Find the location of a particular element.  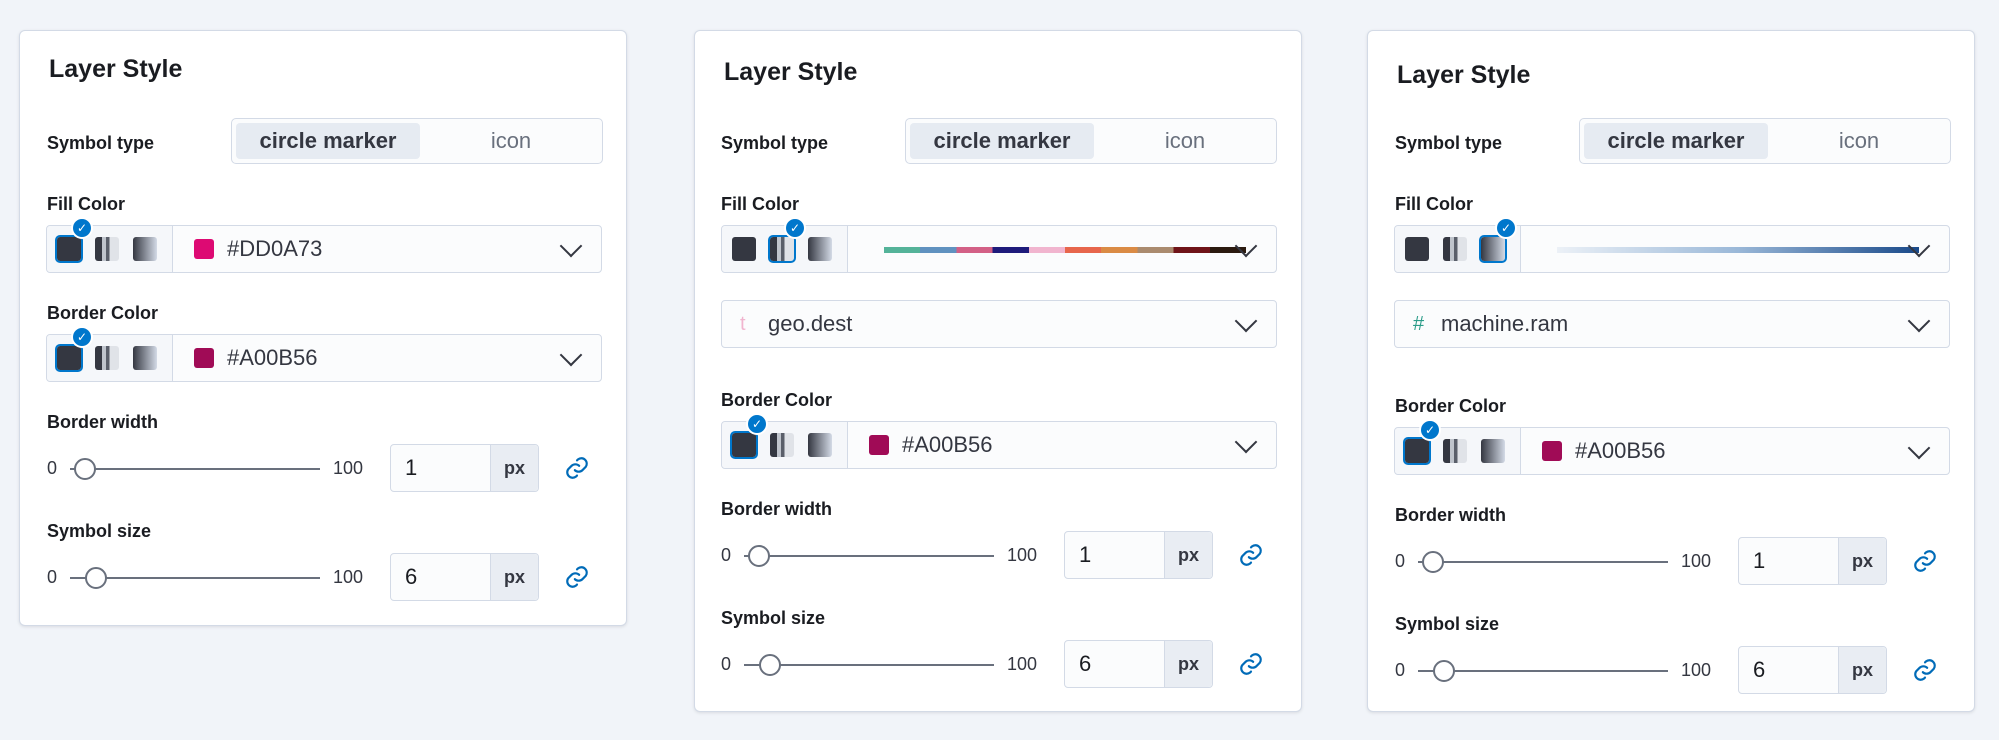

fill-color-select: ✓ #DD0A73 is located at coordinates (324, 245).